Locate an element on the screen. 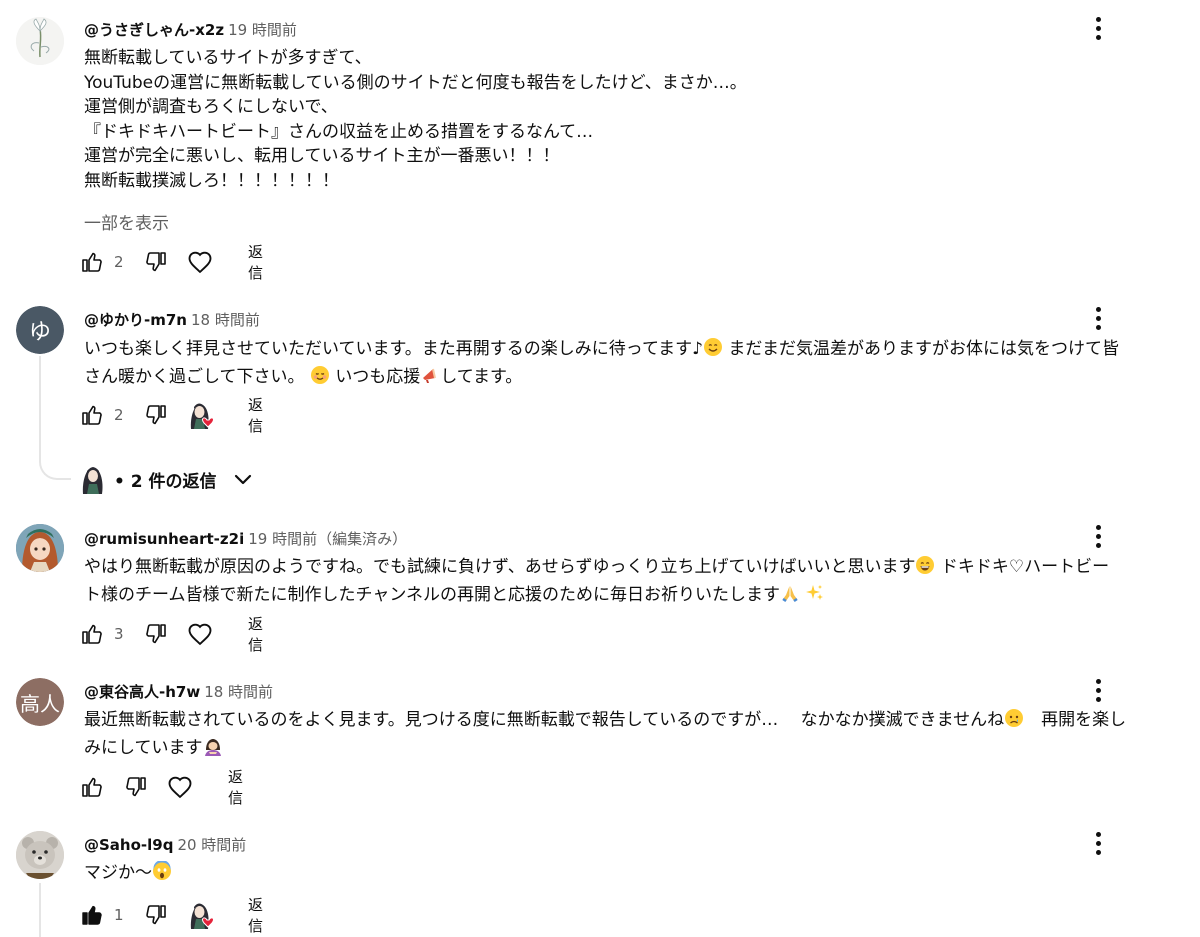 This screenshot has width=1200, height=937. avatar: 高人 is located at coordinates (40, 702).